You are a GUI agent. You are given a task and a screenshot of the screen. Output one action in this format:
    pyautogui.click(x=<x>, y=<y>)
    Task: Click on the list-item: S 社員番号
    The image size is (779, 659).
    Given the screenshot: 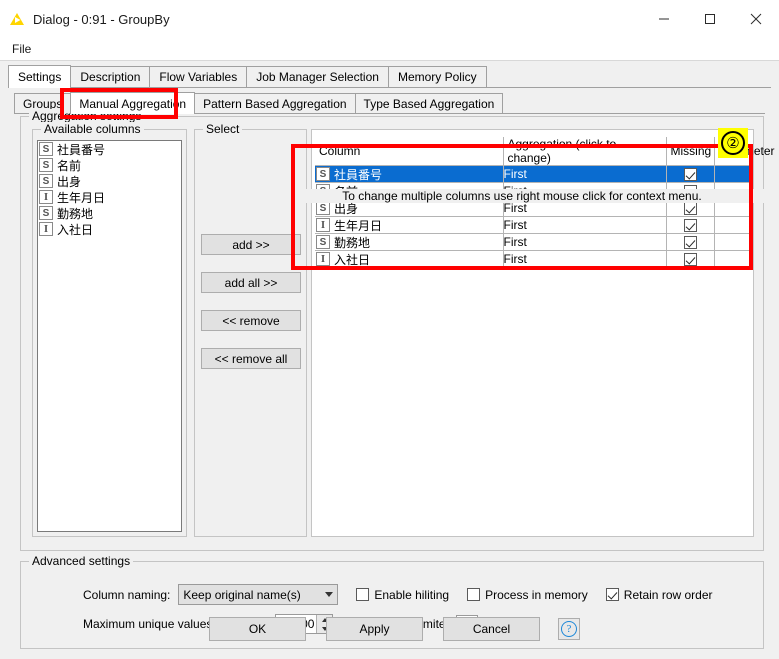 What is the action you would take?
    pyautogui.click(x=109, y=149)
    